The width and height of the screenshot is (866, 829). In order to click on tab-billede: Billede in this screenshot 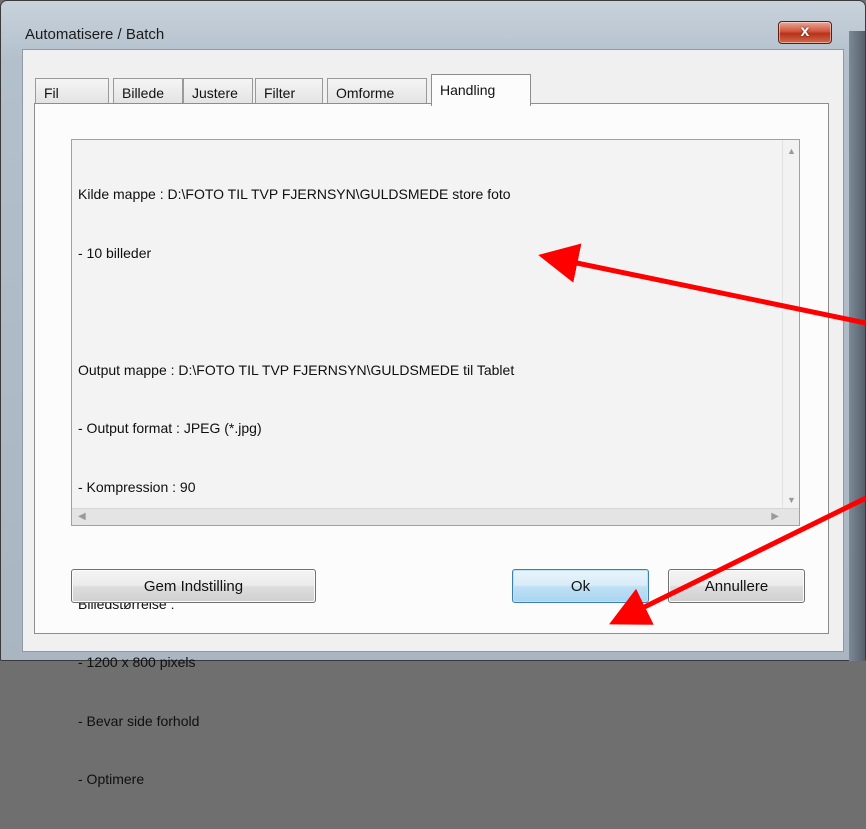, I will do `click(148, 92)`.